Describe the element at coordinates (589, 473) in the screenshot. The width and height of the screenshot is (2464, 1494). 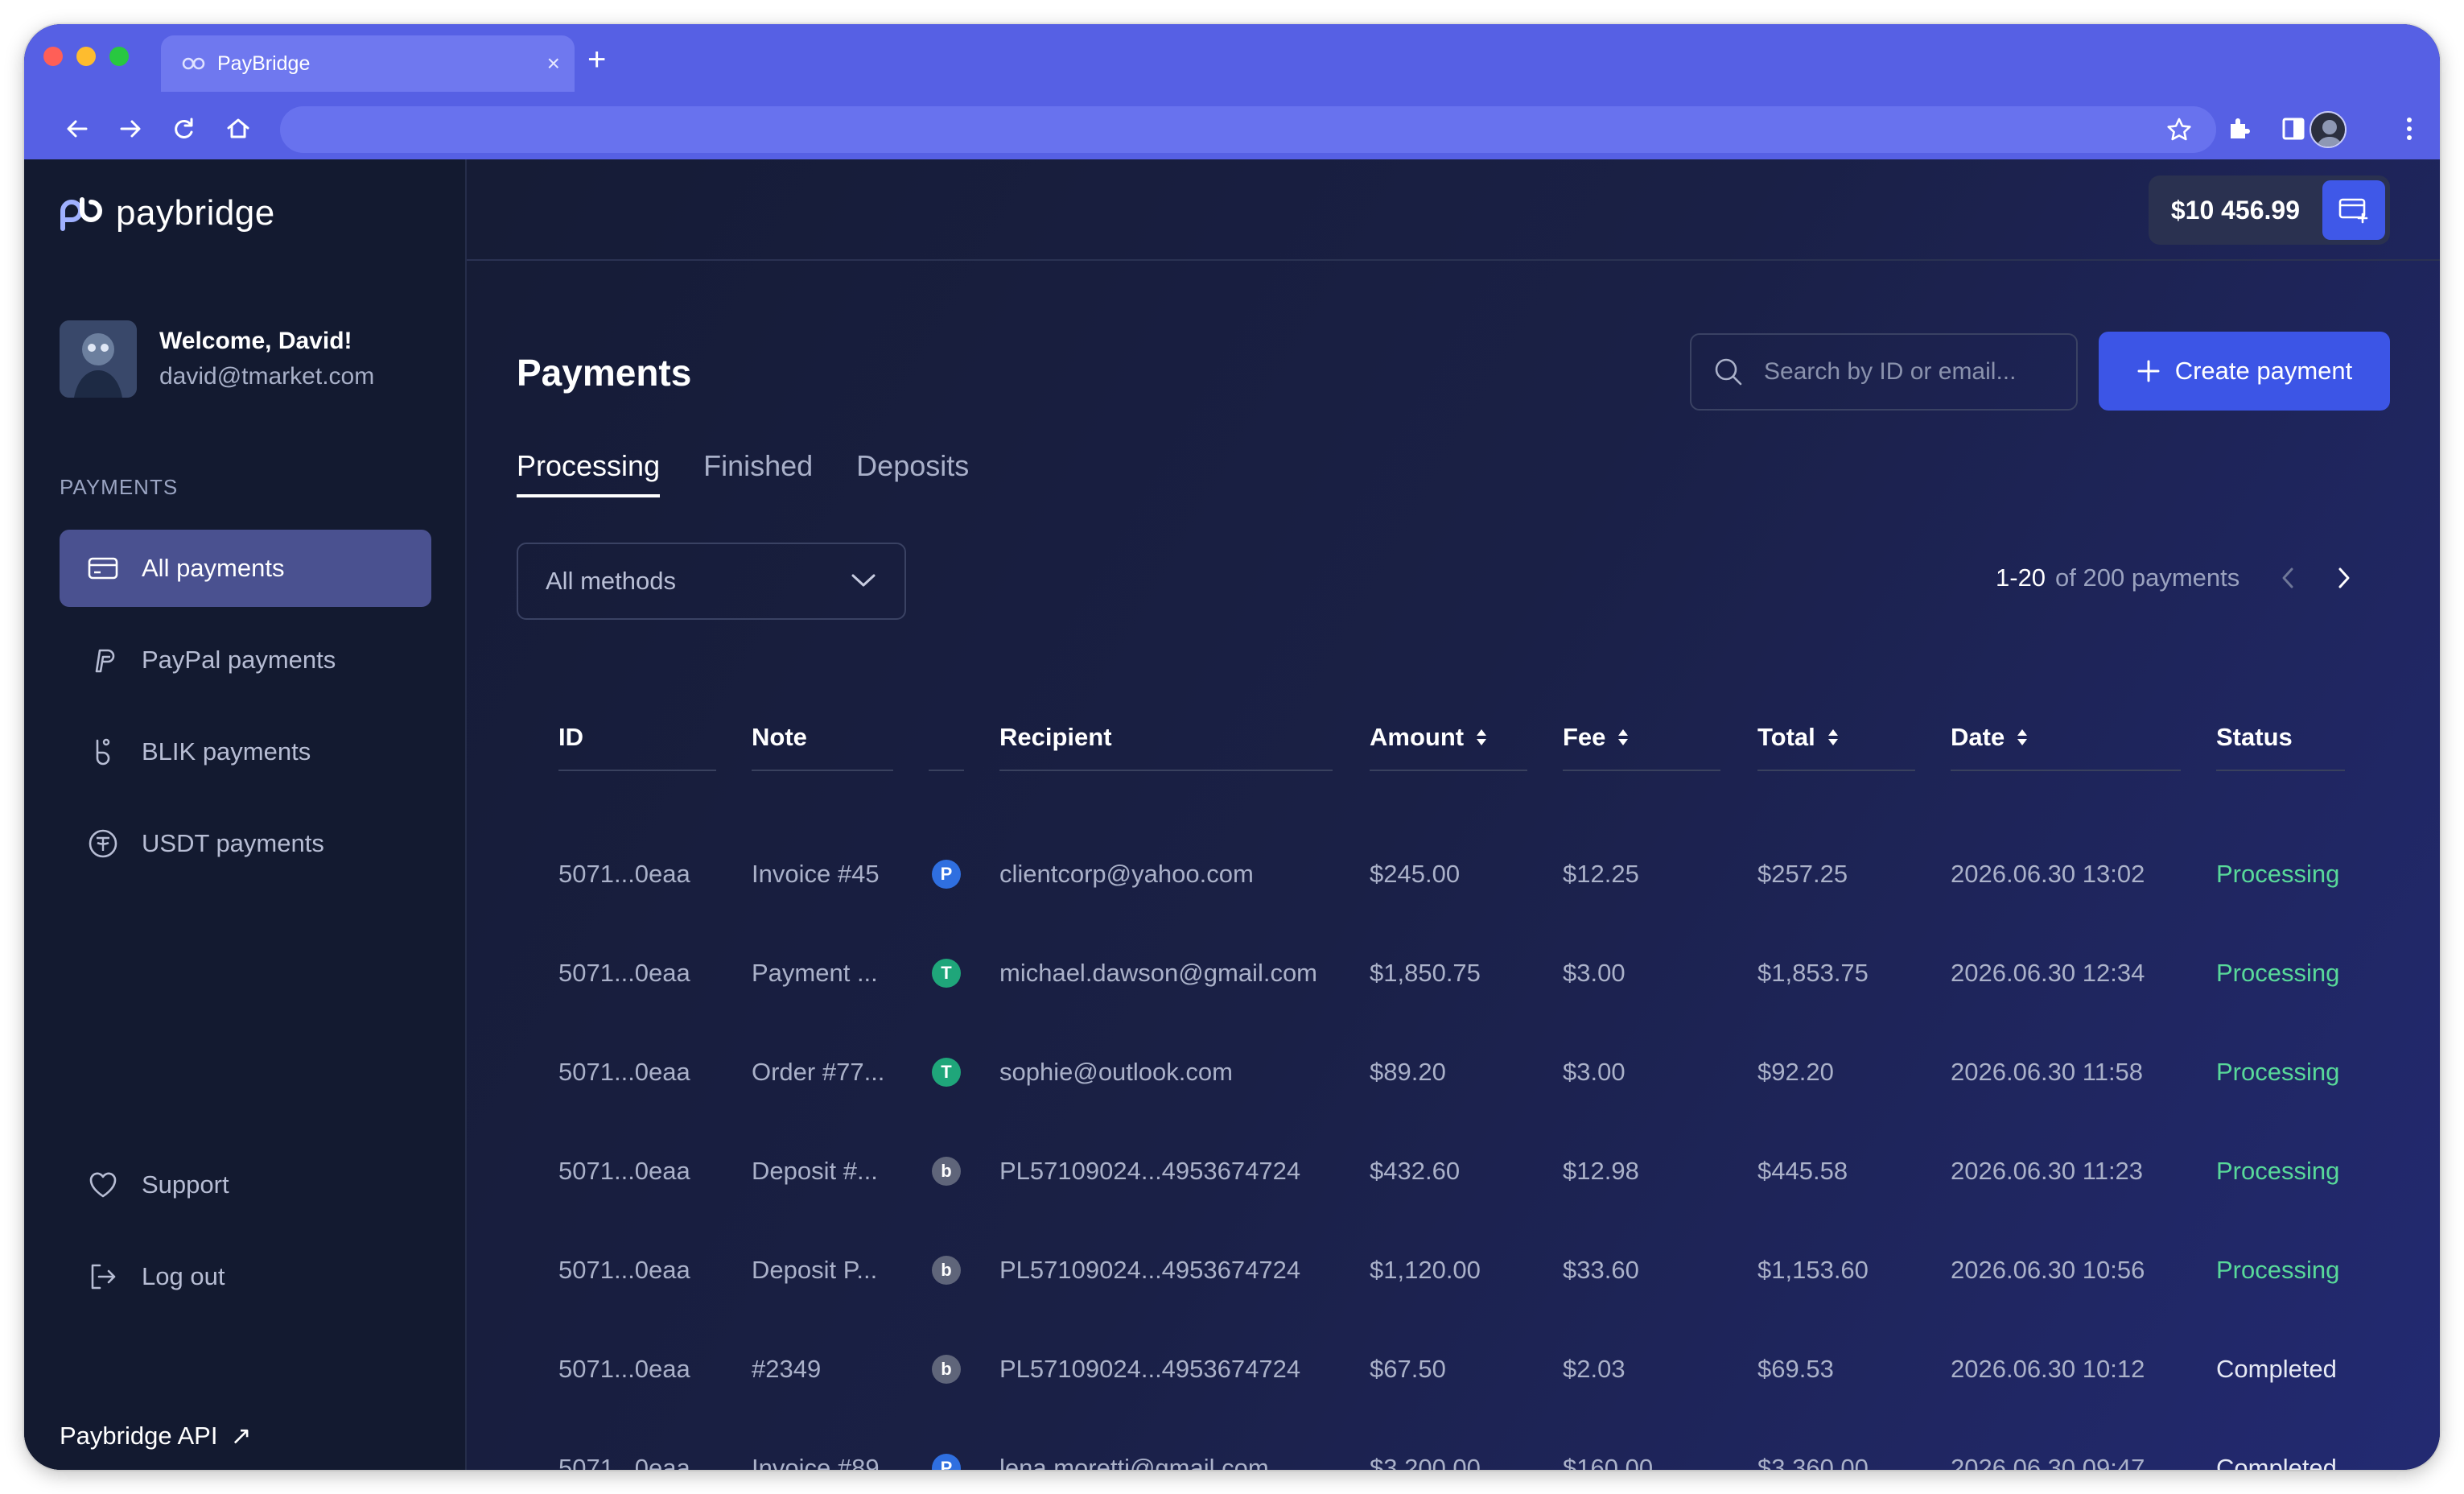
I see `tab-processing: Processing` at that location.